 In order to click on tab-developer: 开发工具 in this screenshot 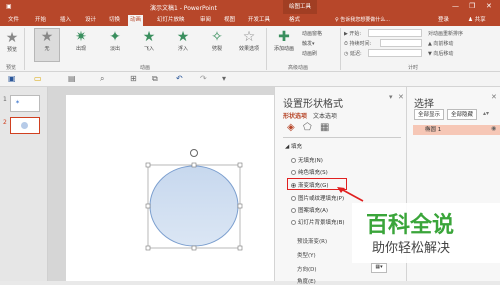, I will do `click(259, 20)`.